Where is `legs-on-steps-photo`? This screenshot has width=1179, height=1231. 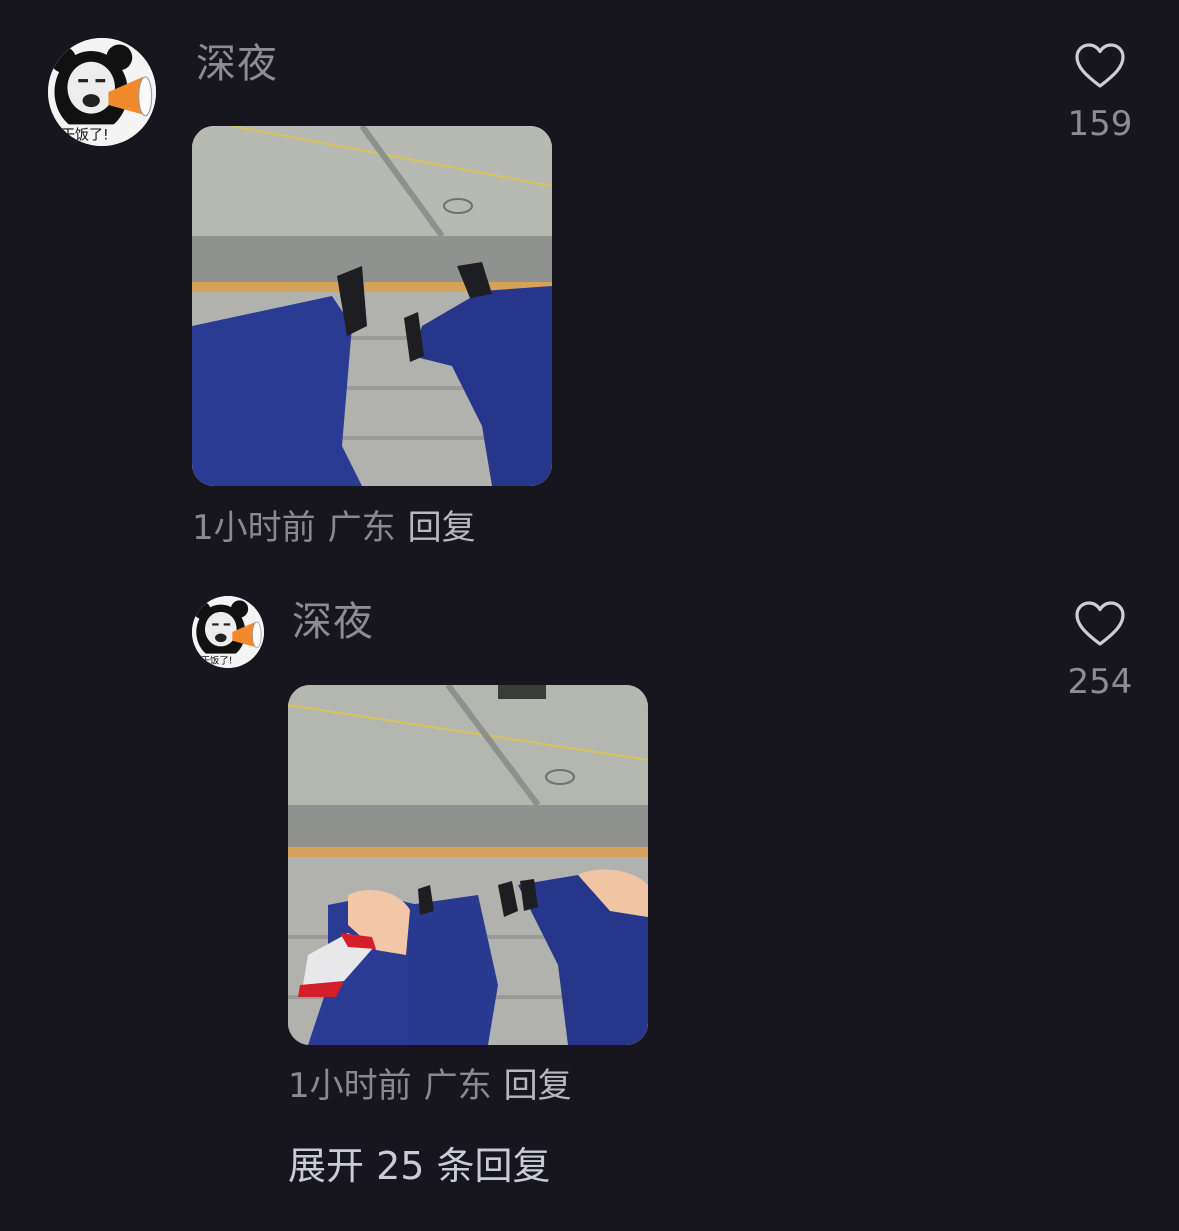 legs-on-steps-photo is located at coordinates (372, 306).